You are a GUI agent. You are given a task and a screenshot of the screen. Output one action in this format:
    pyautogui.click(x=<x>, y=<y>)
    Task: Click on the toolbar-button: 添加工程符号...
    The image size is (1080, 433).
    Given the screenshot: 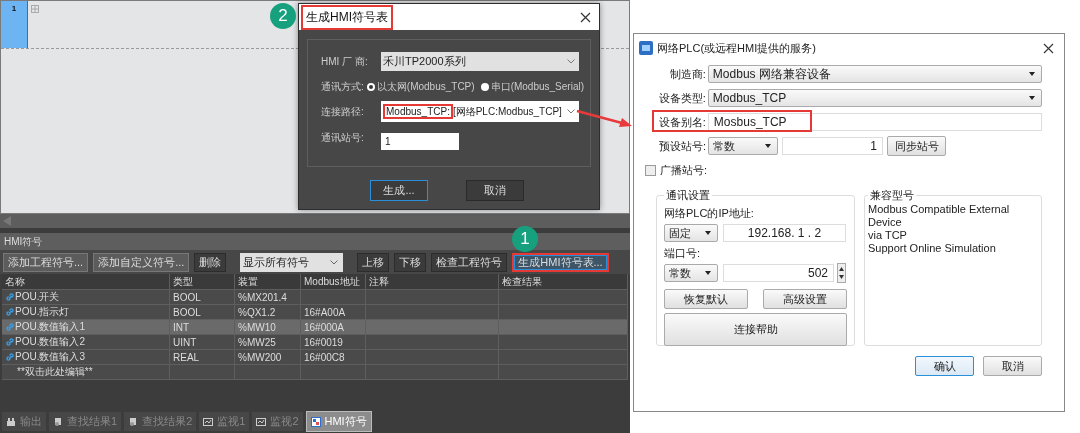 What is the action you would take?
    pyautogui.click(x=46, y=262)
    